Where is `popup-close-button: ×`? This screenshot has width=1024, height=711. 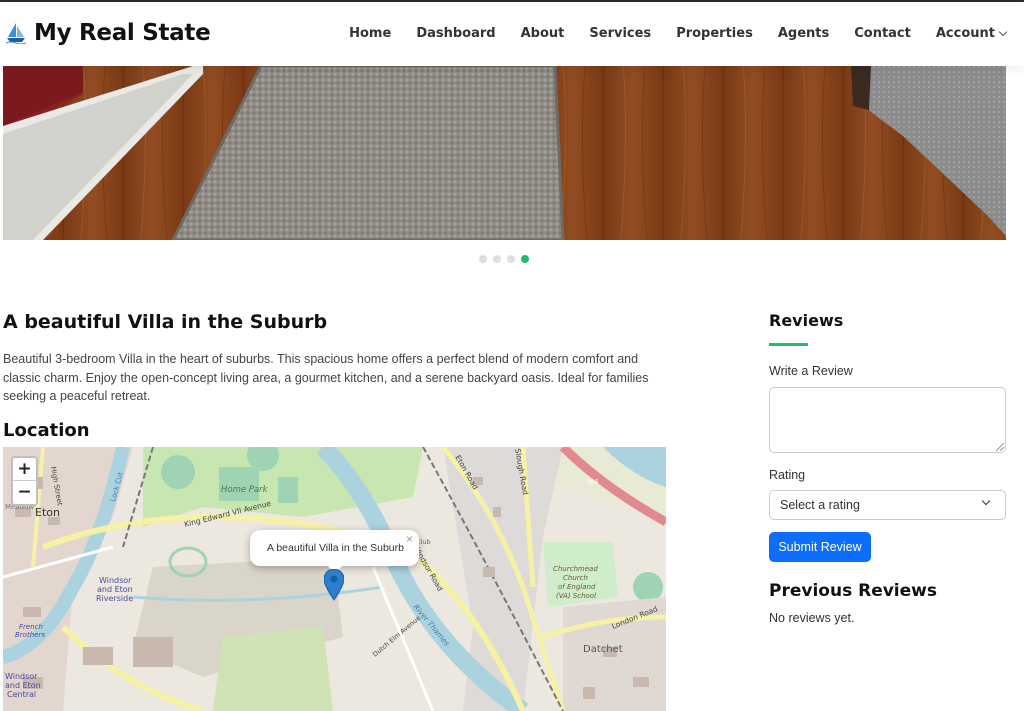 popup-close-button: × is located at coordinates (409, 539).